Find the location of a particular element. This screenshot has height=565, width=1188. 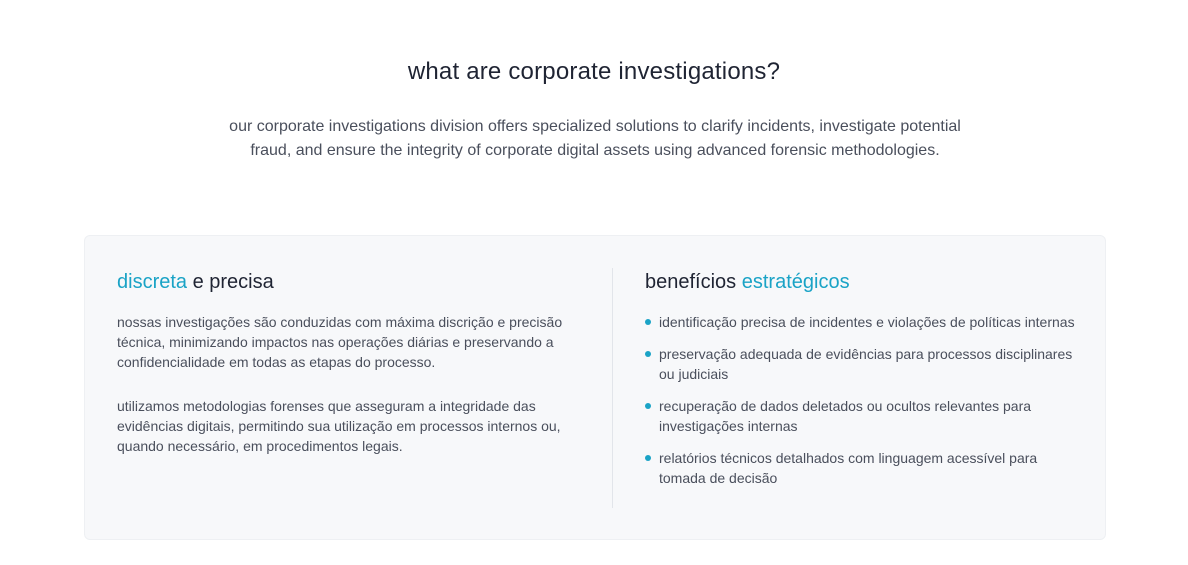

page-title: what are corporate investigations? is located at coordinates (594, 71).